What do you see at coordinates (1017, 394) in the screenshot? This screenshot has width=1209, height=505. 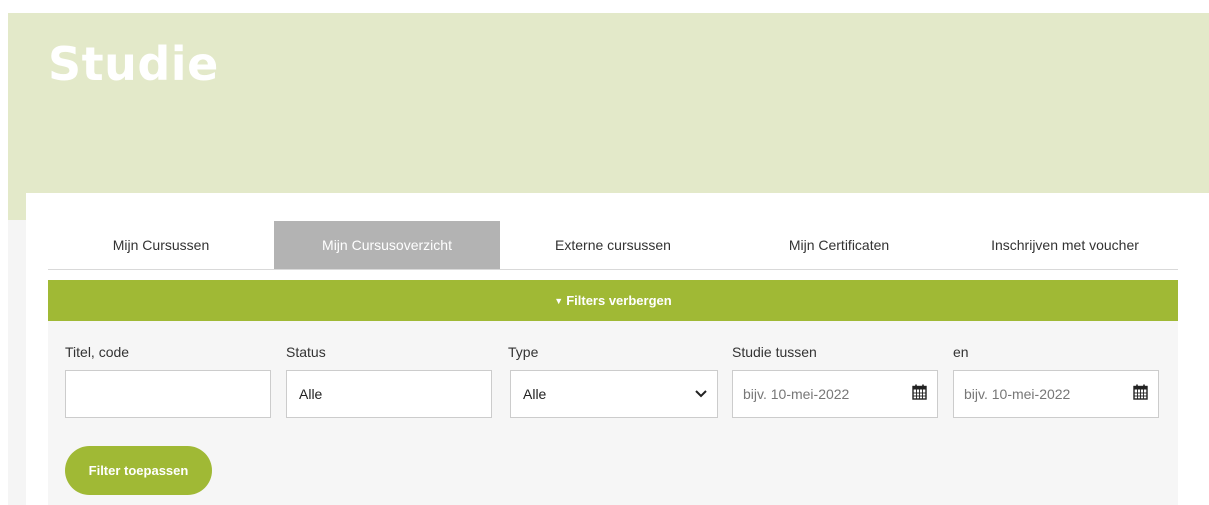 I see `date-to-placeholder: bijv. 10-mei-2022` at bounding box center [1017, 394].